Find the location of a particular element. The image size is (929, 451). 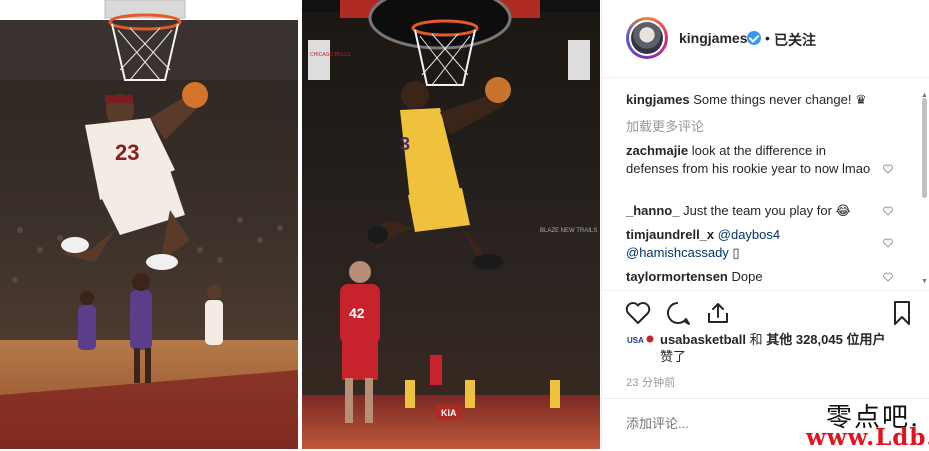

comment-icon is located at coordinates (678, 313).